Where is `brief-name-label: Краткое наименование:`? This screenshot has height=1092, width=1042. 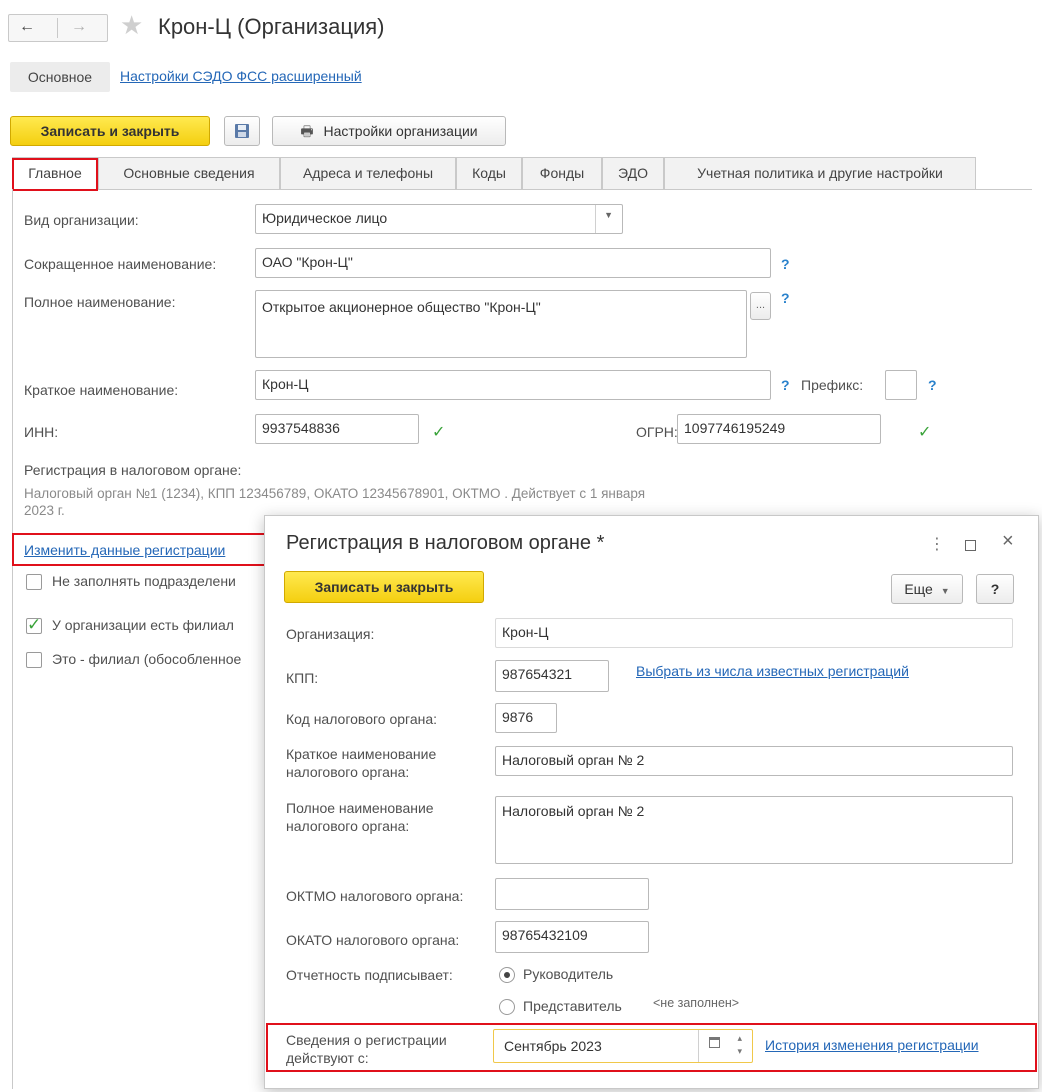
brief-name-label: Краткое наименование: is located at coordinates (101, 390).